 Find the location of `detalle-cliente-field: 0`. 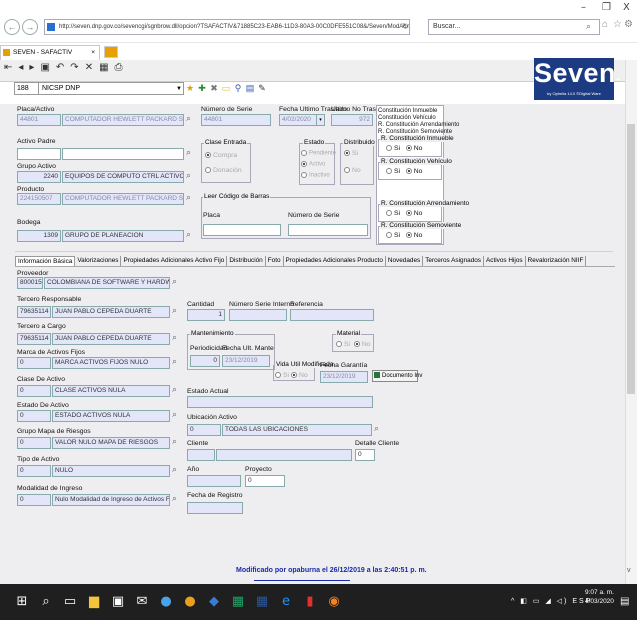

detalle-cliente-field: 0 is located at coordinates (365, 455).